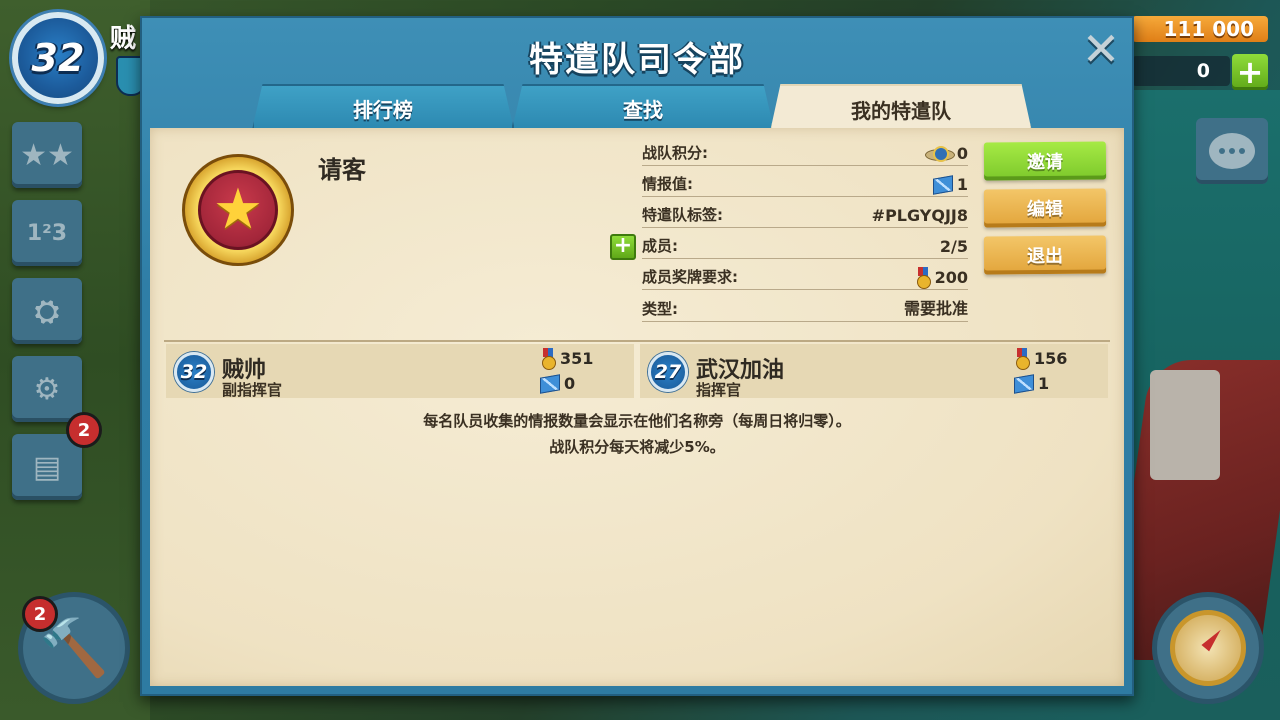 This screenshot has height=720, width=1280. I want to click on podium-icon: 1²3, so click(47, 233).